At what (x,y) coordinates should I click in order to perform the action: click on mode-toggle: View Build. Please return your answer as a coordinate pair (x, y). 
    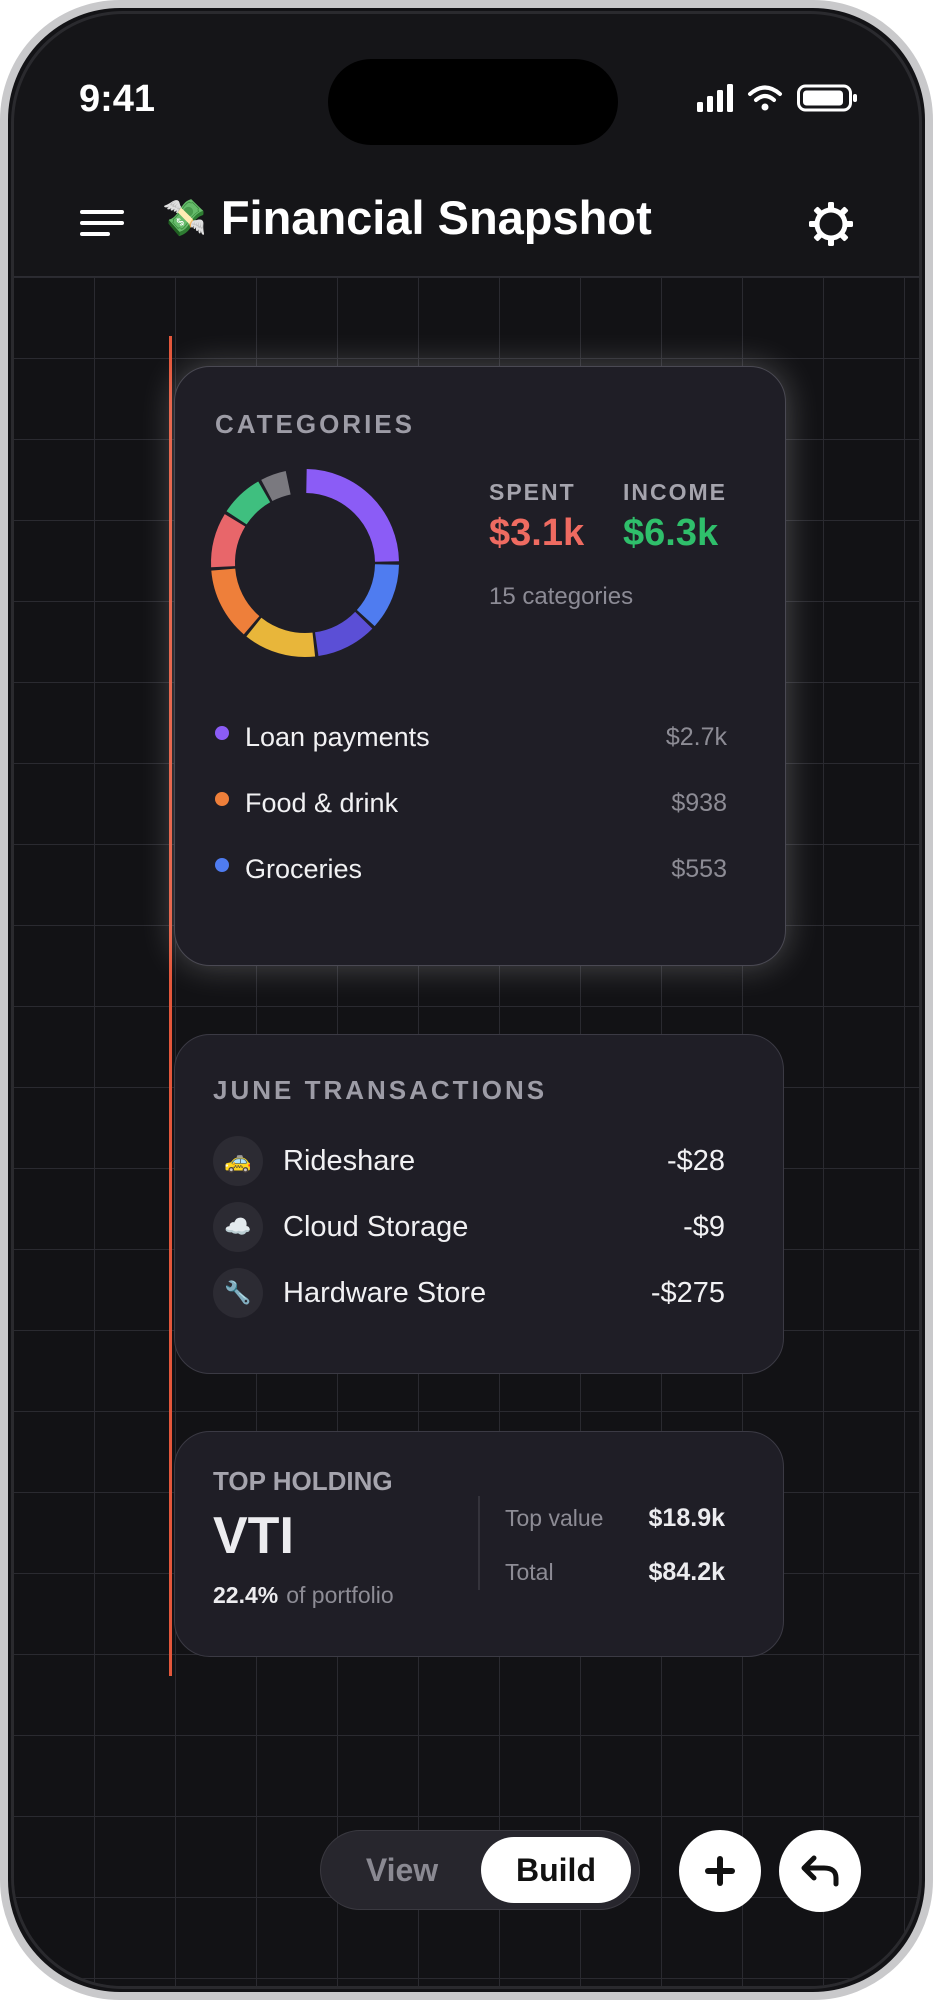
    Looking at the image, I should click on (480, 1870).